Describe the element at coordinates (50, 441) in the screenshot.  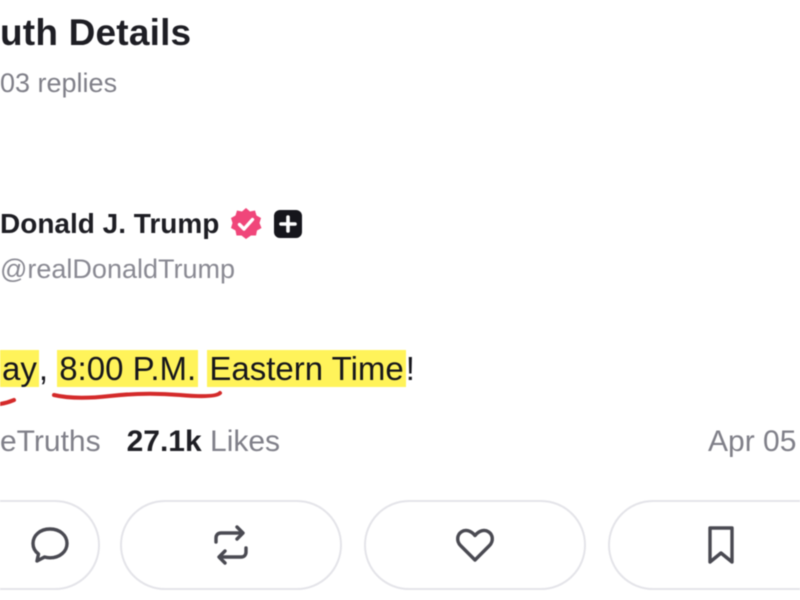
I see `retruths-label: eTruths` at that location.